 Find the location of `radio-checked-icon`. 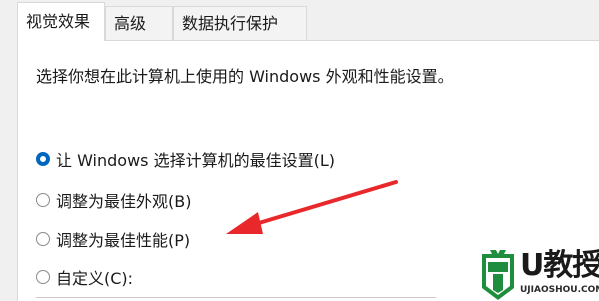

radio-checked-icon is located at coordinates (43, 159).